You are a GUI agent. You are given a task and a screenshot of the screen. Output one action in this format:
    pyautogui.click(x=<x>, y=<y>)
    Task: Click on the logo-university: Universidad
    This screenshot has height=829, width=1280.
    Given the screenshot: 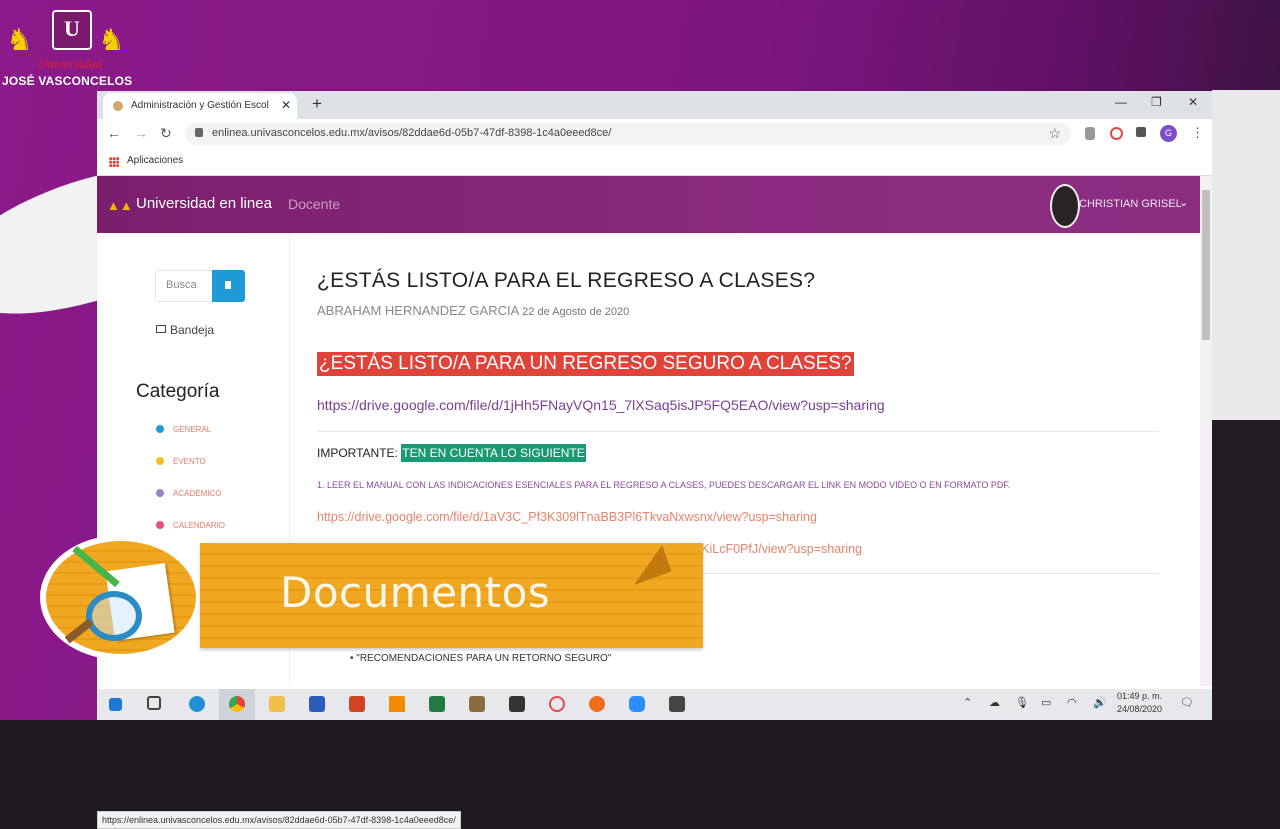 What is the action you would take?
    pyautogui.click(x=70, y=63)
    